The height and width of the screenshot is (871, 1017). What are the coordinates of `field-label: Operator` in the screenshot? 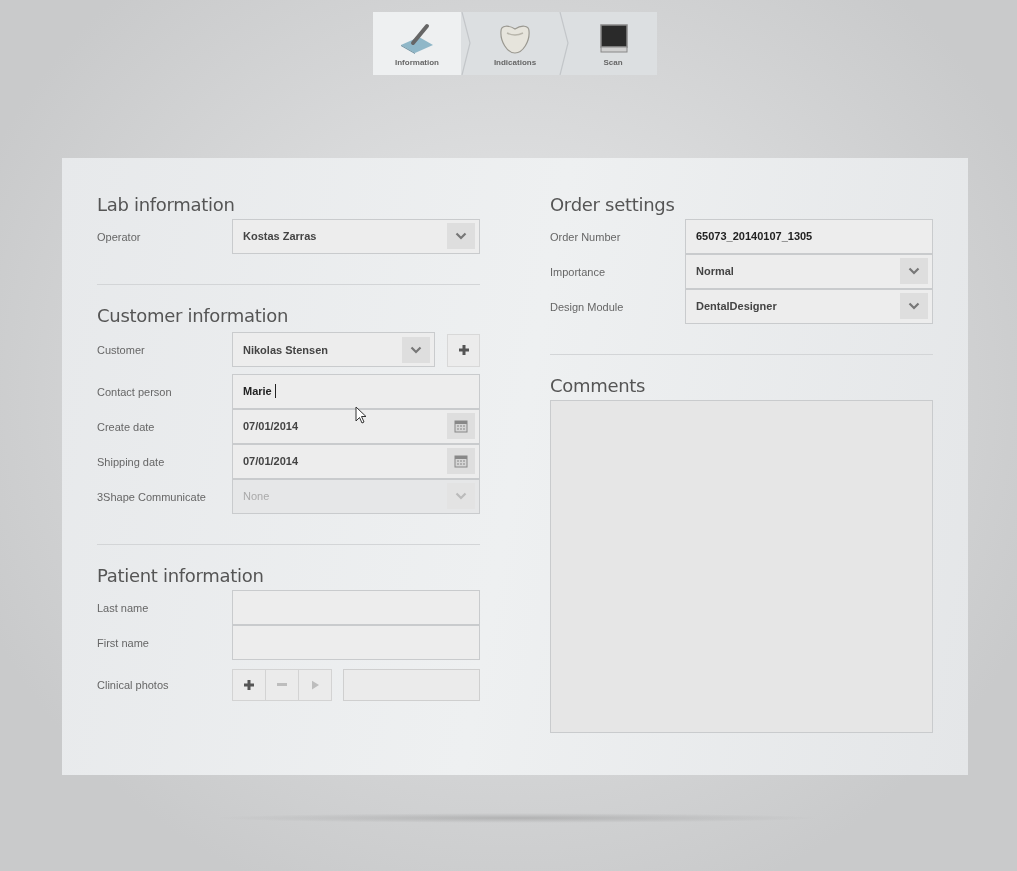 It's located at (119, 236).